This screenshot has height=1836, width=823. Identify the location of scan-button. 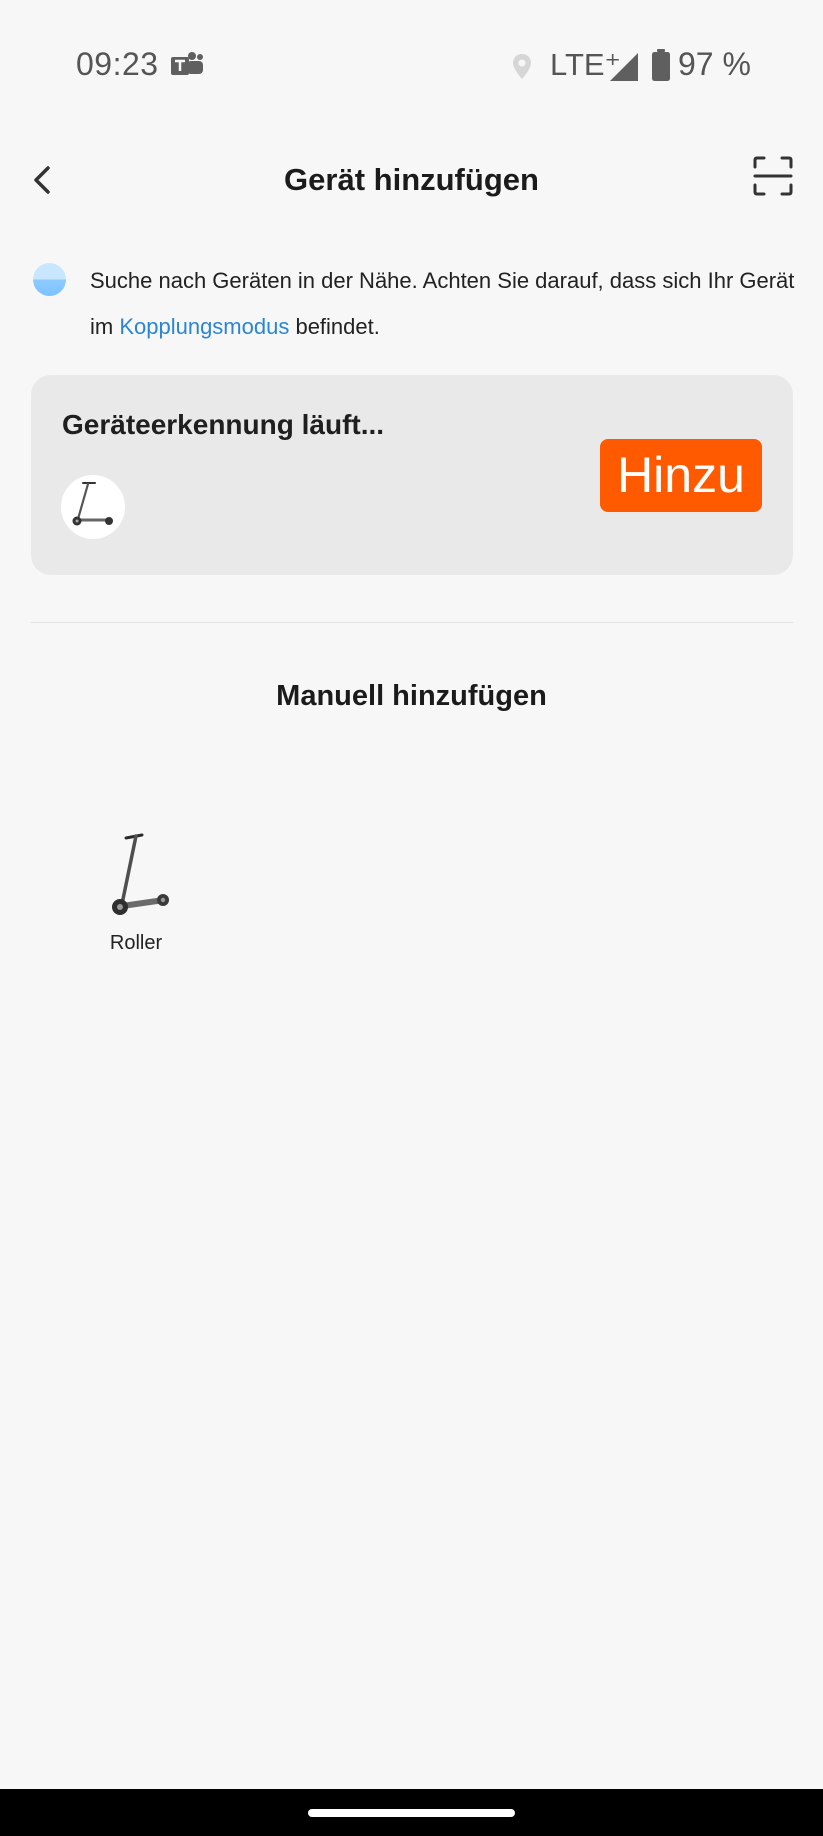
(773, 176).